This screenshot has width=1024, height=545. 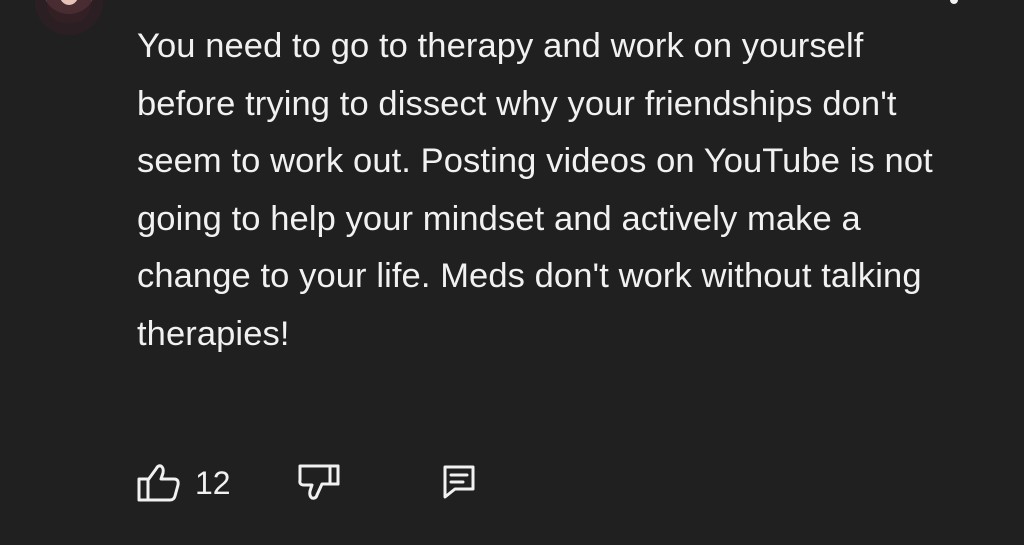 What do you see at coordinates (159, 483) in the screenshot?
I see `thumb-up-icon` at bounding box center [159, 483].